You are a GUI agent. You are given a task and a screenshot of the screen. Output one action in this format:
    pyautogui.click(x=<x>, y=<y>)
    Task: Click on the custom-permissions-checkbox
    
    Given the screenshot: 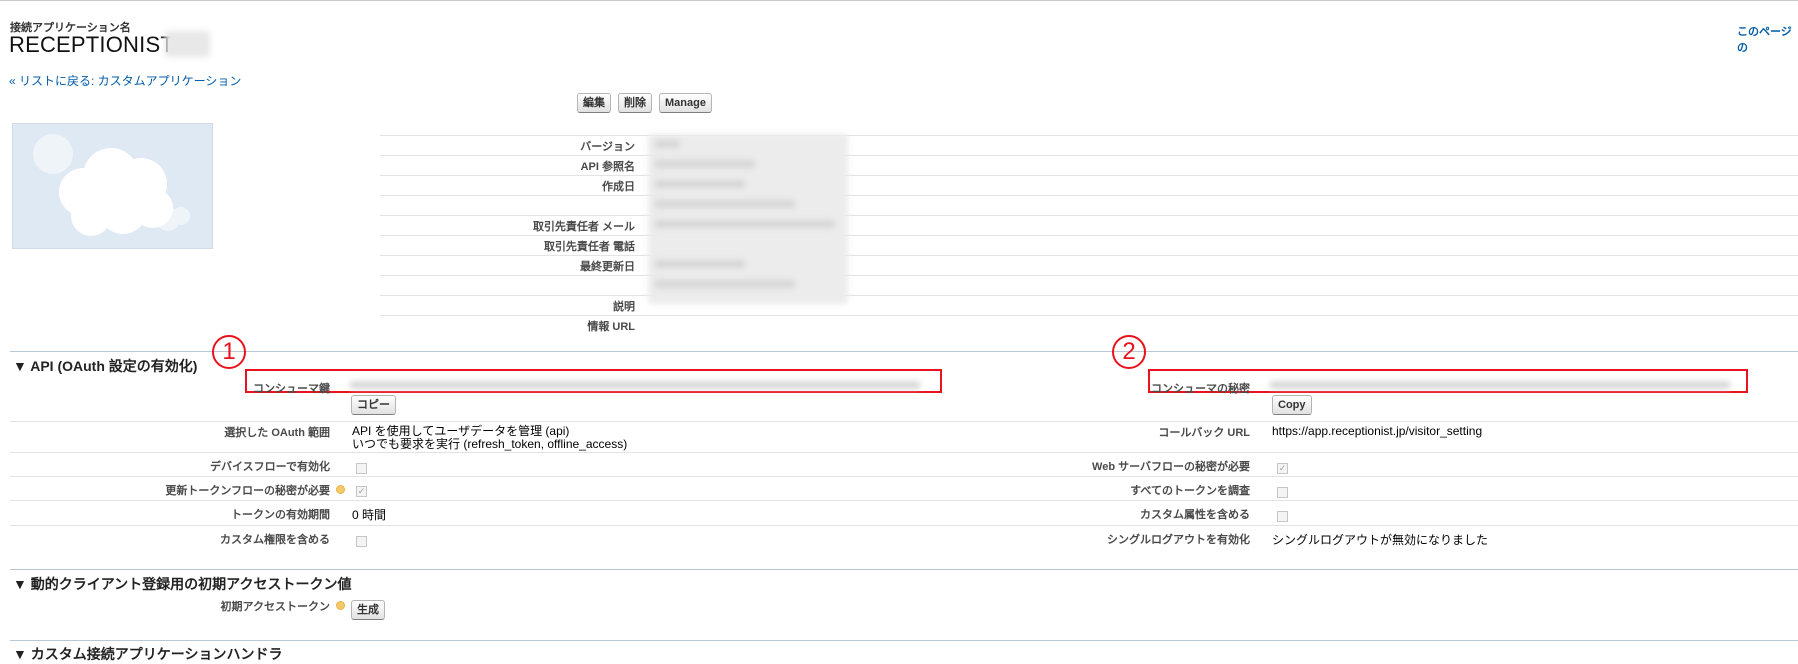 What is the action you would take?
    pyautogui.click(x=361, y=541)
    